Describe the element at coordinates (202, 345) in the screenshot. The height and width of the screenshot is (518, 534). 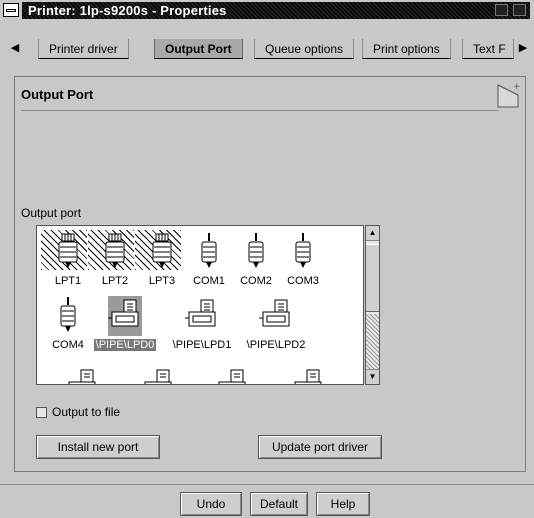
I see `port-label: \PIPE\LPD1` at that location.